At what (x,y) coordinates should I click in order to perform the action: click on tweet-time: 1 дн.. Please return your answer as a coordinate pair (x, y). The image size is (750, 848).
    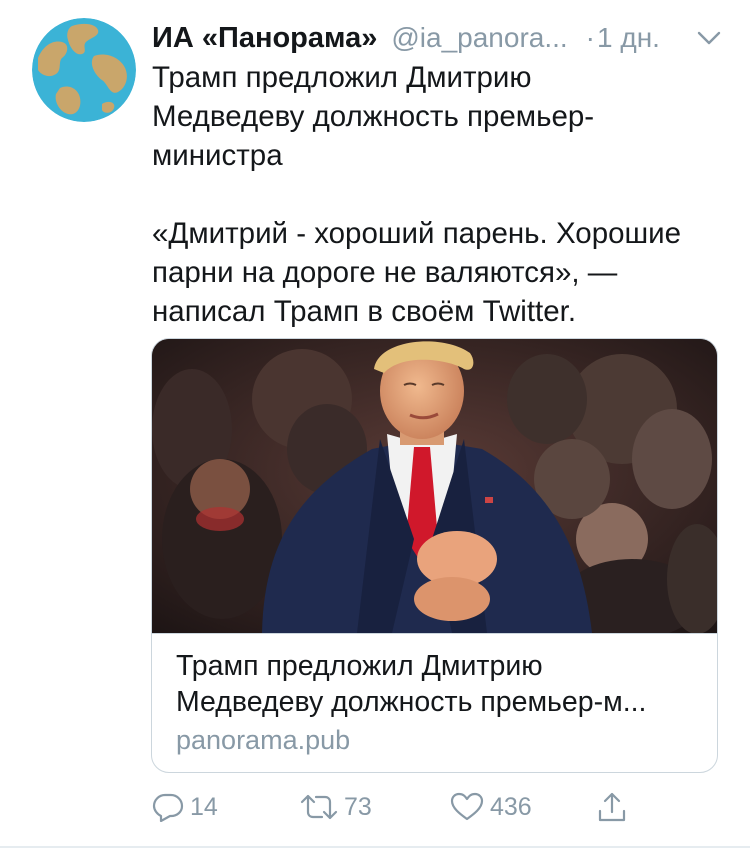
    Looking at the image, I should click on (628, 38).